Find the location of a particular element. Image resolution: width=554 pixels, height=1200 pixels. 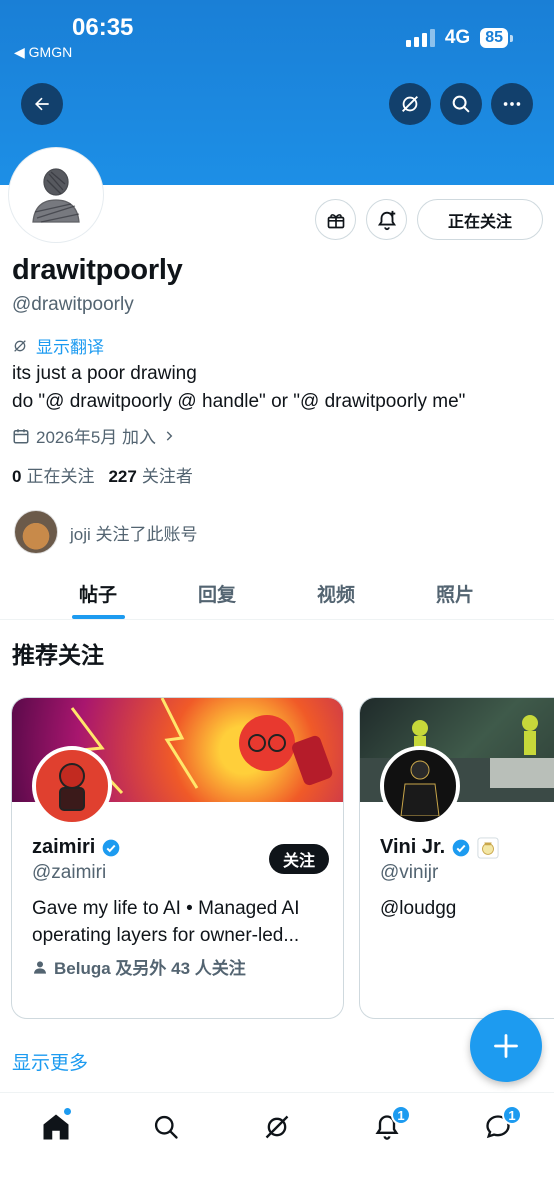

follow-stats: 0 正在关注 227 关注者 is located at coordinates (102, 474).